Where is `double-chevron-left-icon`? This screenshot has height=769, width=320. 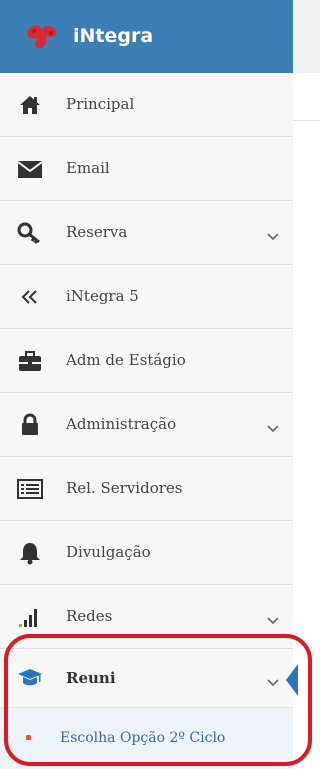 double-chevron-left-icon is located at coordinates (30, 297).